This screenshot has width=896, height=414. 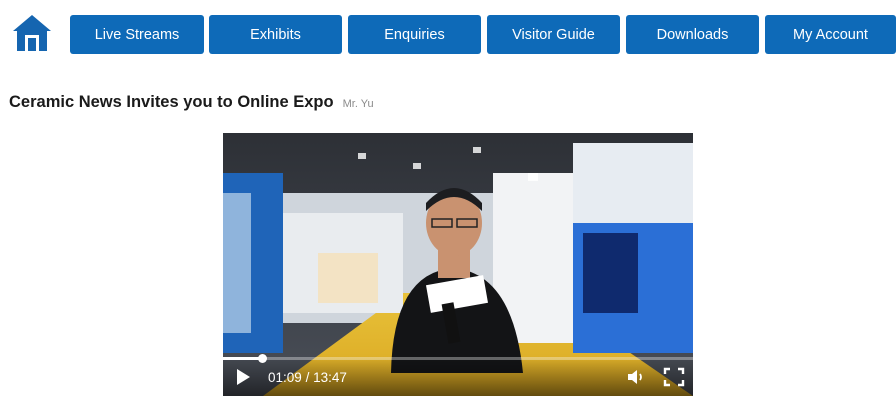 What do you see at coordinates (330, 377) in the screenshot?
I see `duration: 13:47` at bounding box center [330, 377].